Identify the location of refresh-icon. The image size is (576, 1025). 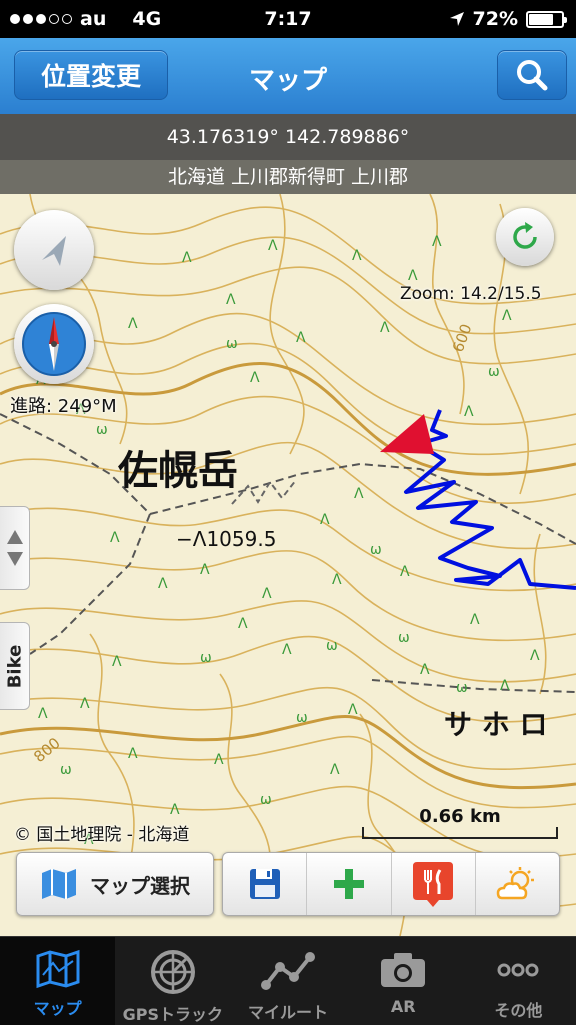
(525, 235).